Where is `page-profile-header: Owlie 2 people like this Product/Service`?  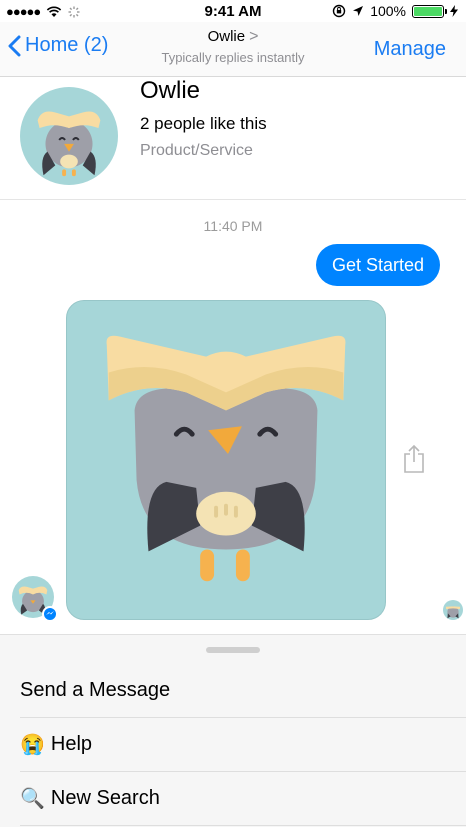 page-profile-header: Owlie 2 people like this Product/Service is located at coordinates (233, 138).